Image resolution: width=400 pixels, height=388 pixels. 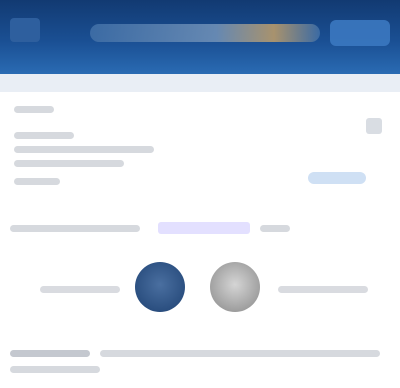 What do you see at coordinates (80, 289) in the screenshot?
I see `left-person-name` at bounding box center [80, 289].